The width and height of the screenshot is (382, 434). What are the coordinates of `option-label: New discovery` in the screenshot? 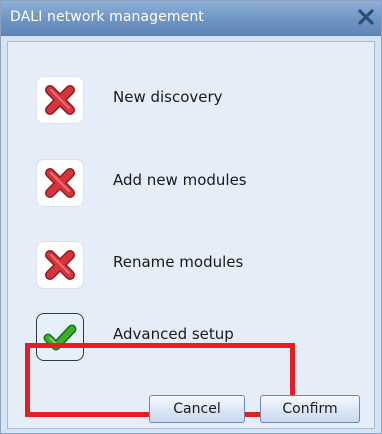 It's located at (168, 97).